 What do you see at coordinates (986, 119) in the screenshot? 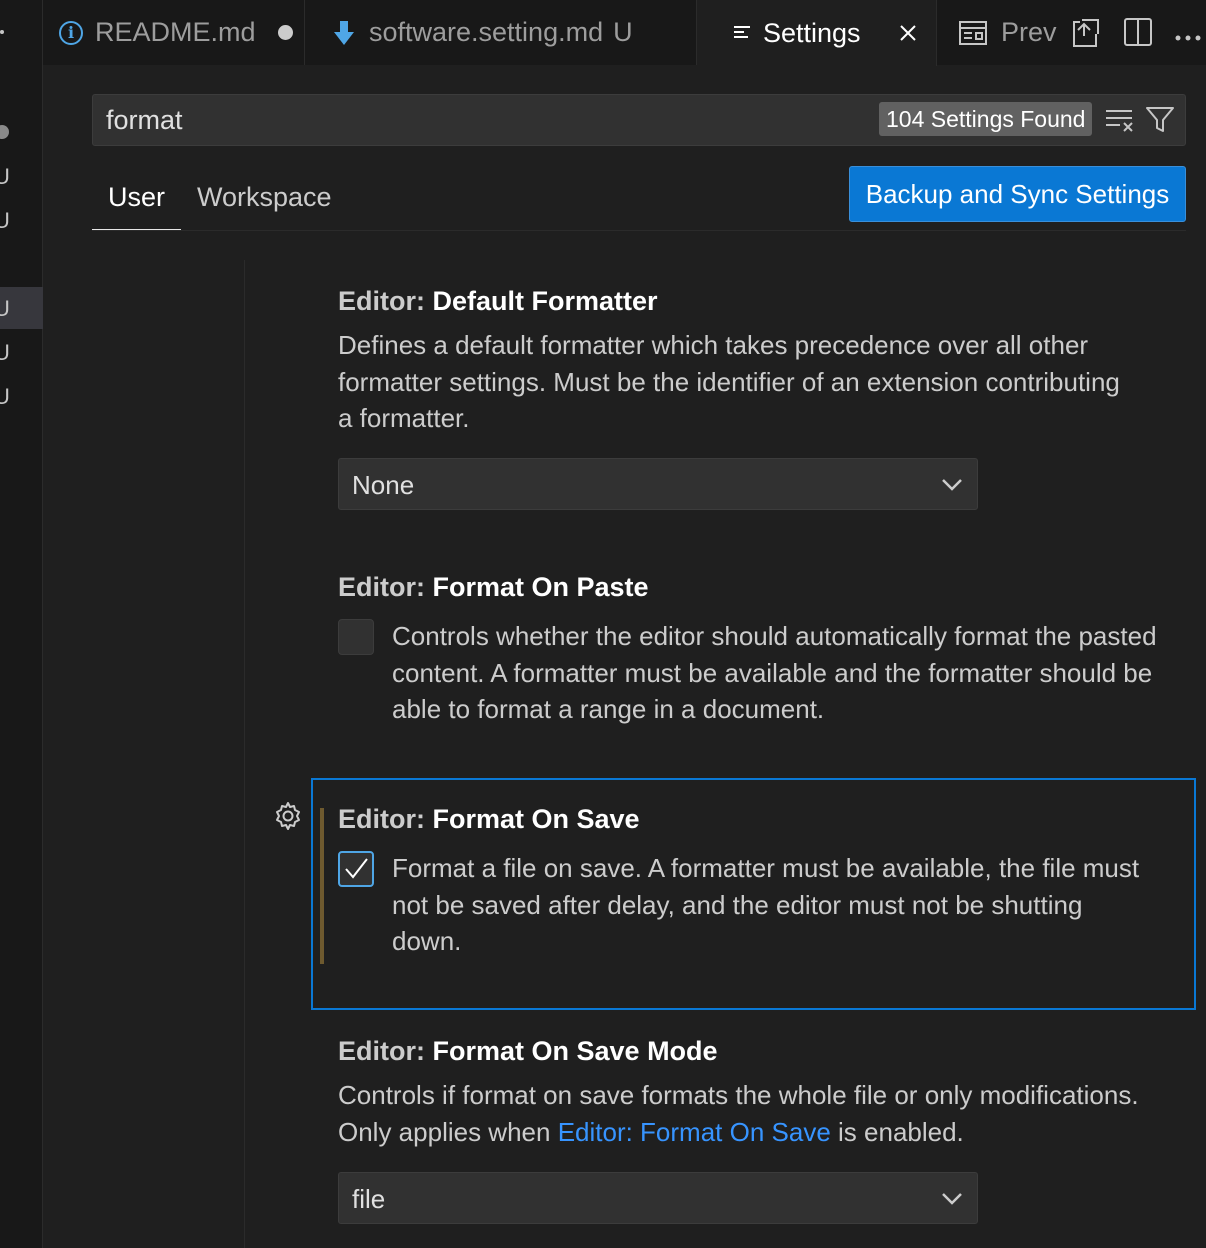
I see `results-count-badge: 104 Settings Found` at bounding box center [986, 119].